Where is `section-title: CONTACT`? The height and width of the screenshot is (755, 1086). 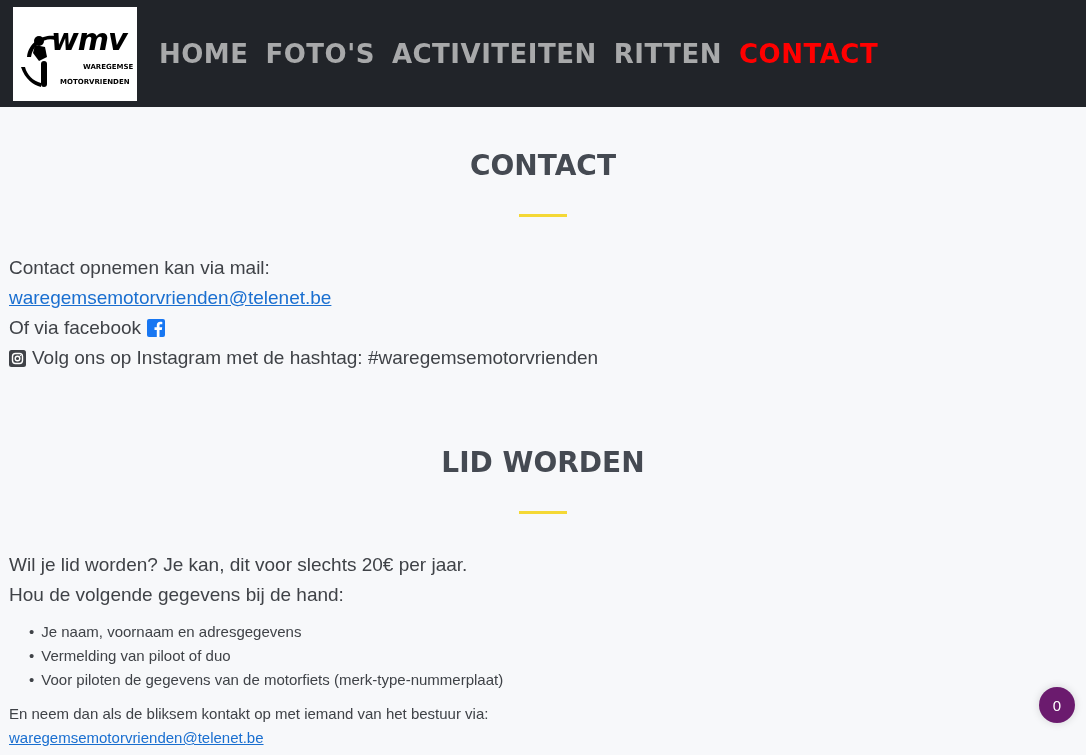 section-title: CONTACT is located at coordinates (543, 166).